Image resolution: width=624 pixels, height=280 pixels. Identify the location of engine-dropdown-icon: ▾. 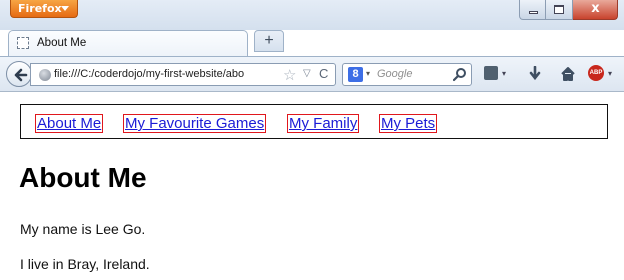
(368, 73).